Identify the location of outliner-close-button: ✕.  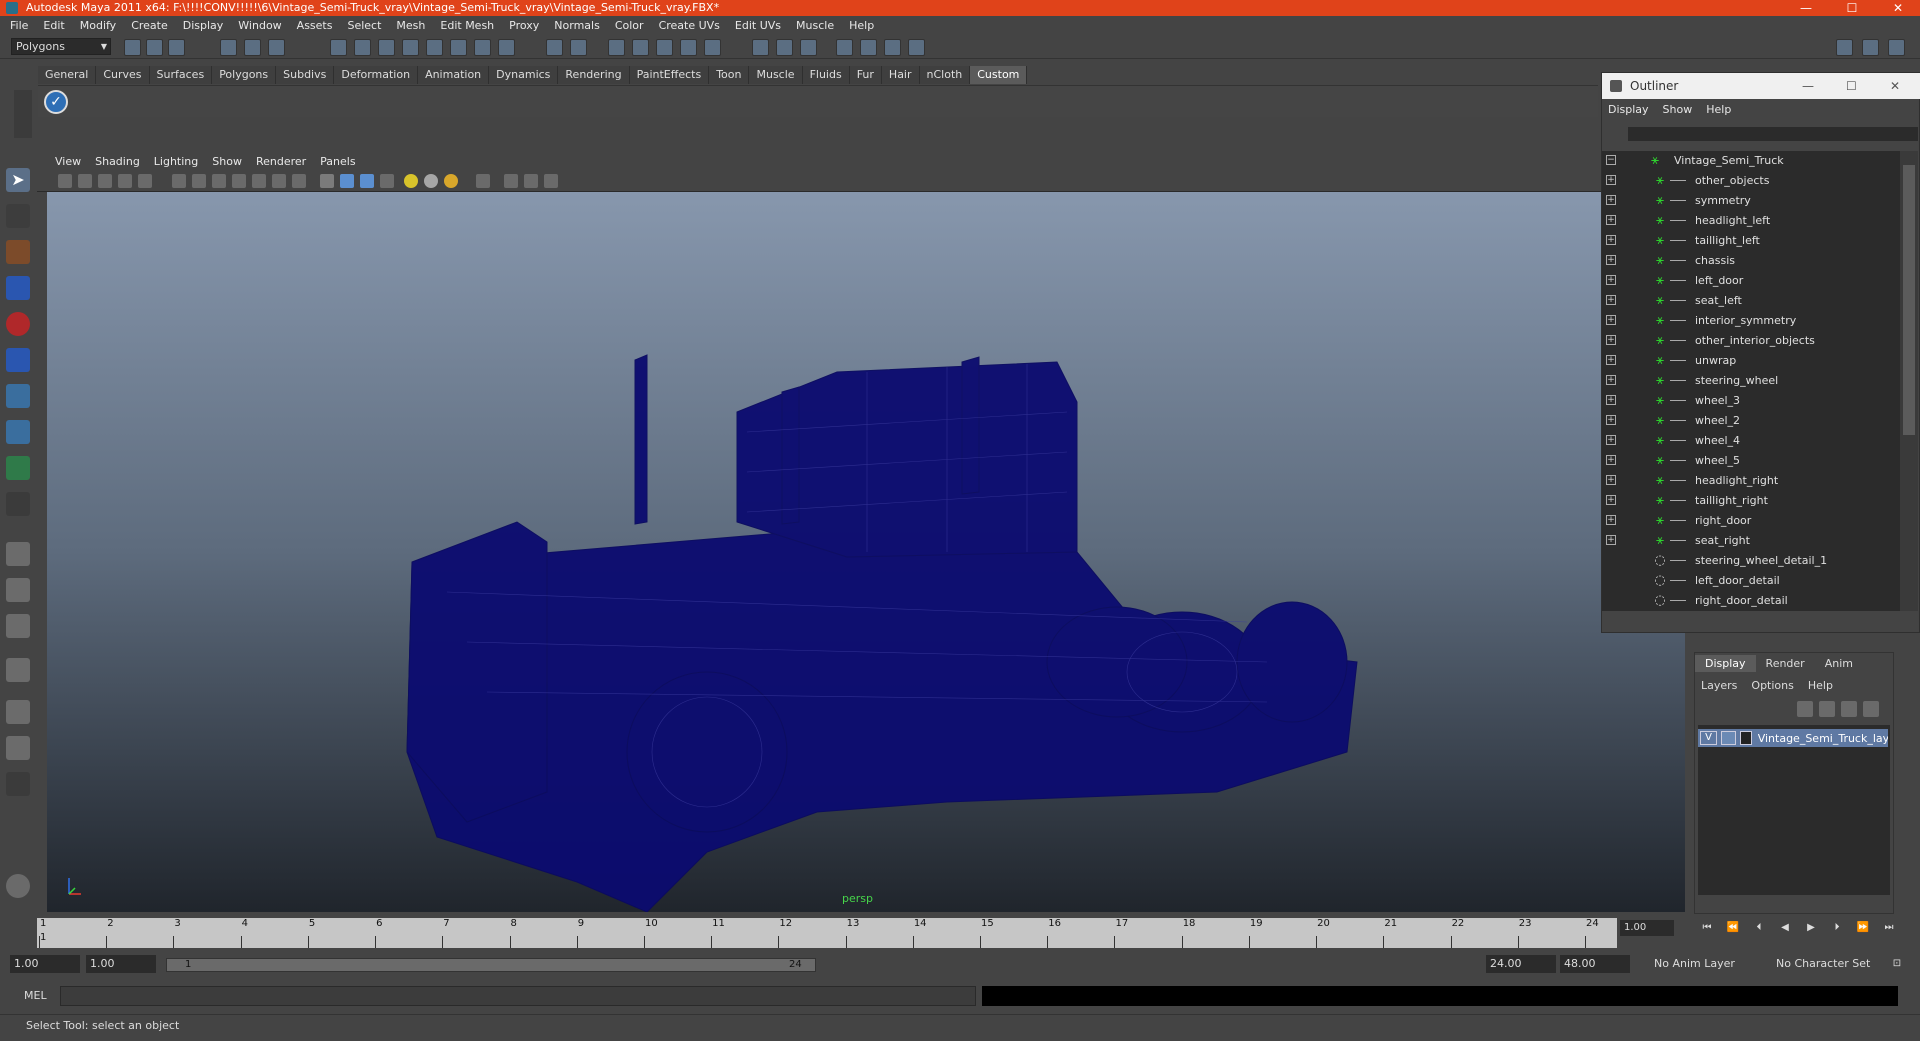
(1895, 86).